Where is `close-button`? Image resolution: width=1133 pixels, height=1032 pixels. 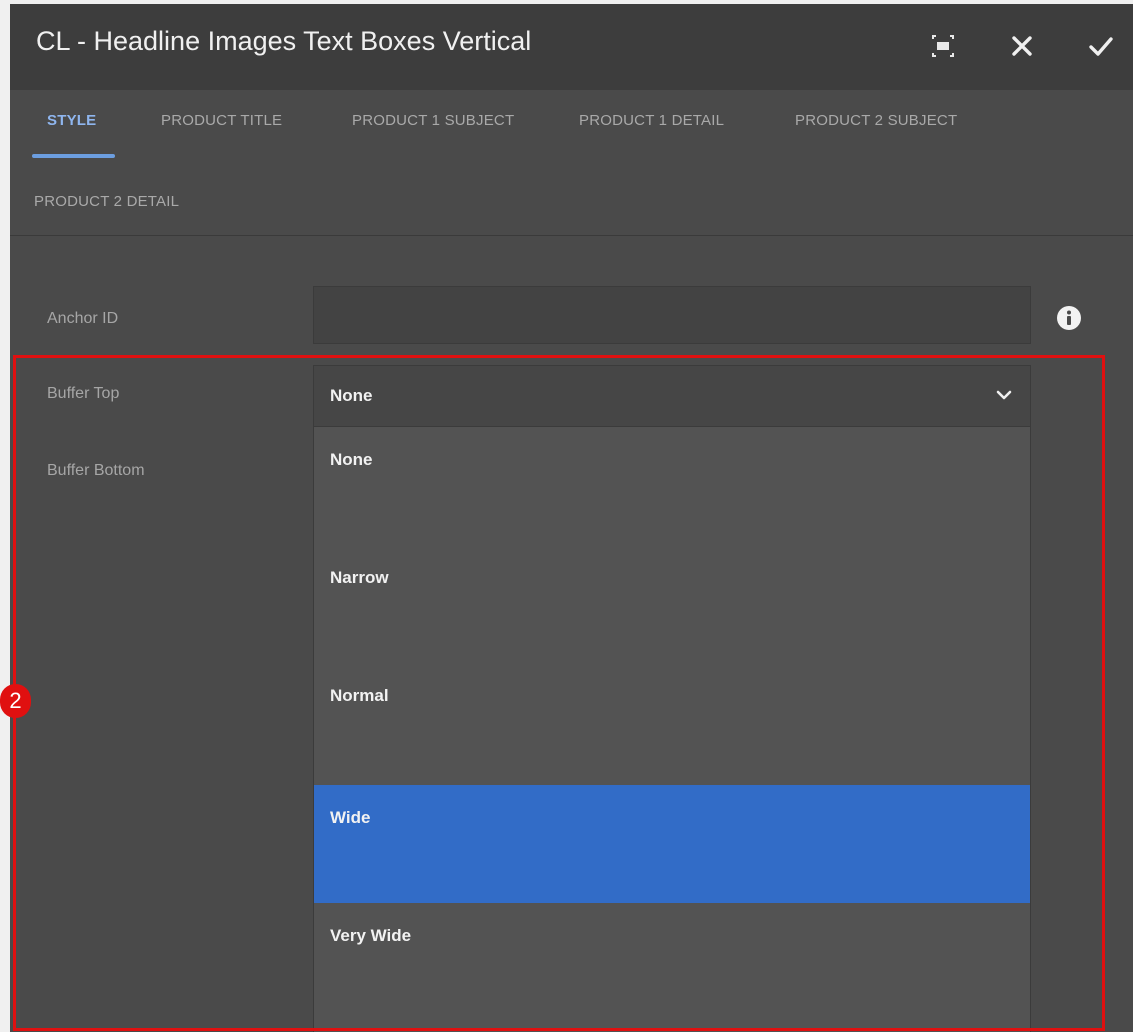
close-button is located at coordinates (1022, 46).